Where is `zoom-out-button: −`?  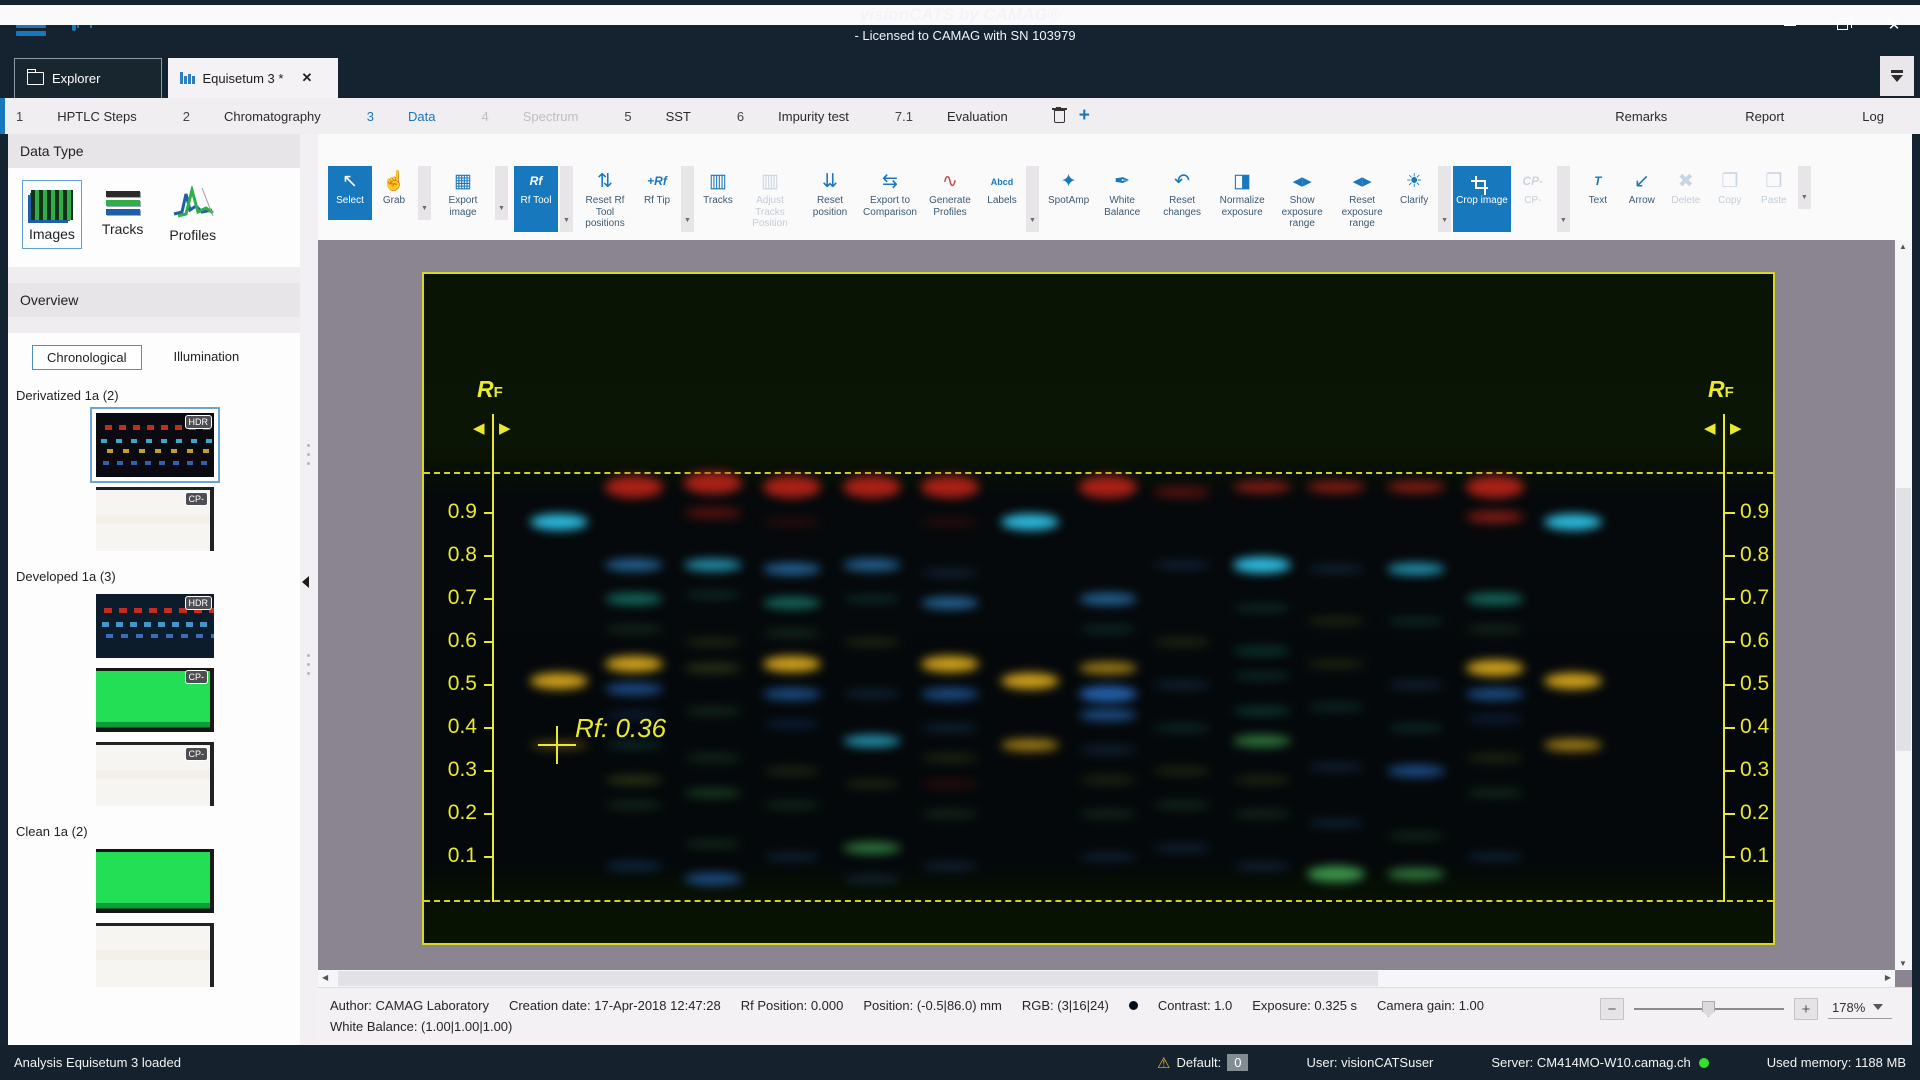 zoom-out-button: − is located at coordinates (1612, 1009).